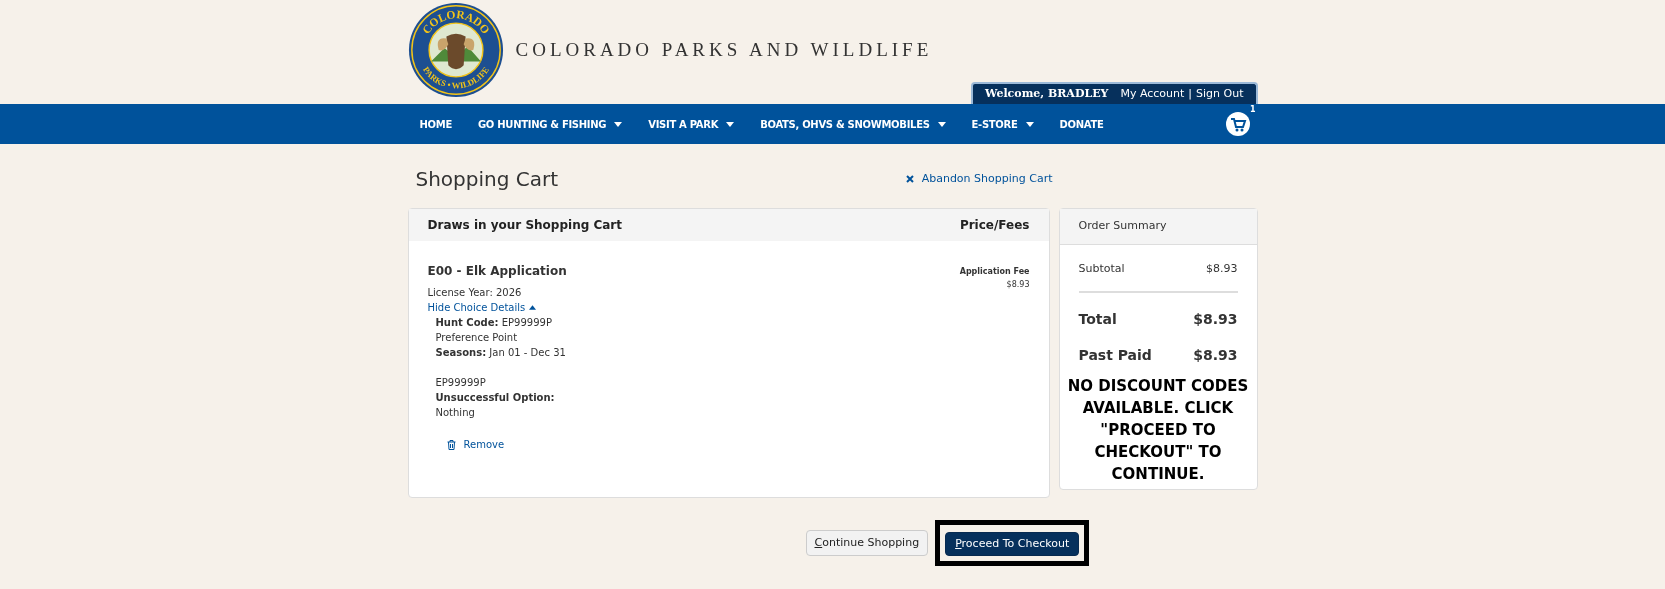 The height and width of the screenshot is (589, 1665). What do you see at coordinates (493, 323) in the screenshot?
I see `hunt-code: Hunt Code: EP99999P` at bounding box center [493, 323].